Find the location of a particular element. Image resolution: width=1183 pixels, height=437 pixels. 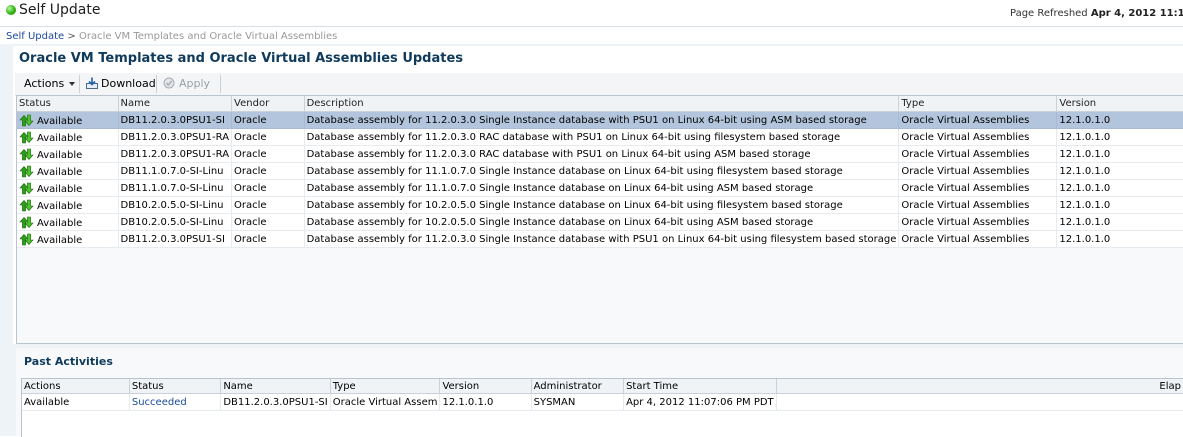

column-header-administrator: Administrator is located at coordinates (578, 386).